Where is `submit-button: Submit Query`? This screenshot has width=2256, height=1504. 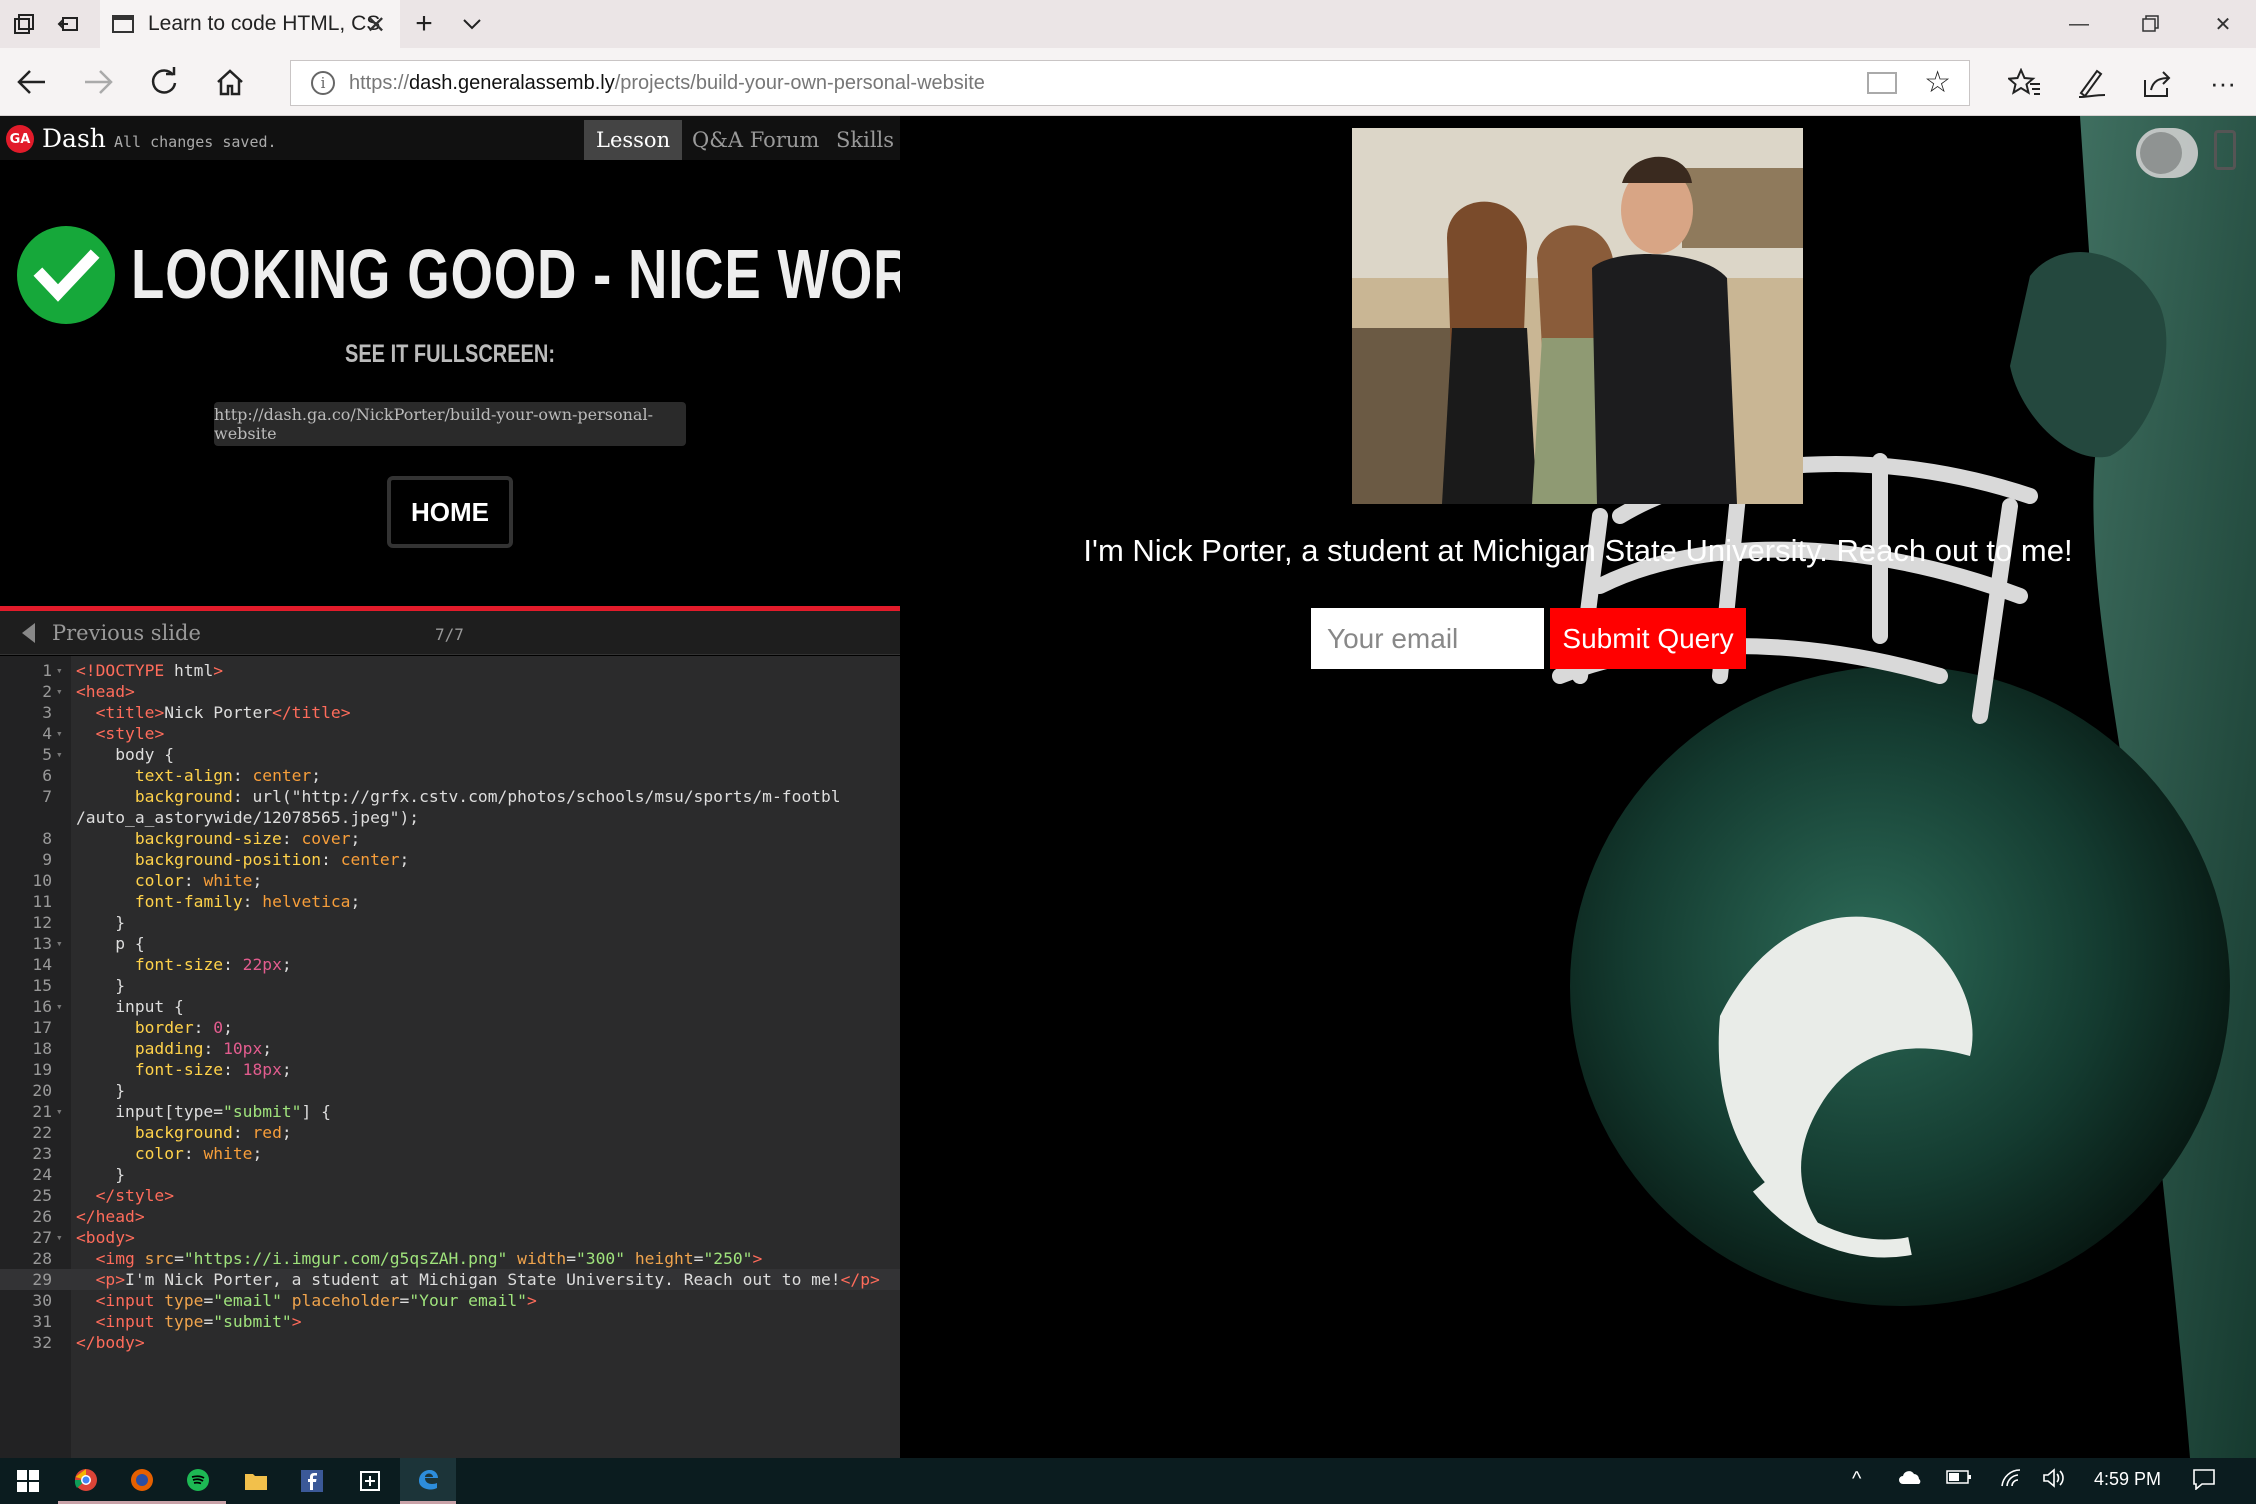
submit-button: Submit Query is located at coordinates (1648, 638).